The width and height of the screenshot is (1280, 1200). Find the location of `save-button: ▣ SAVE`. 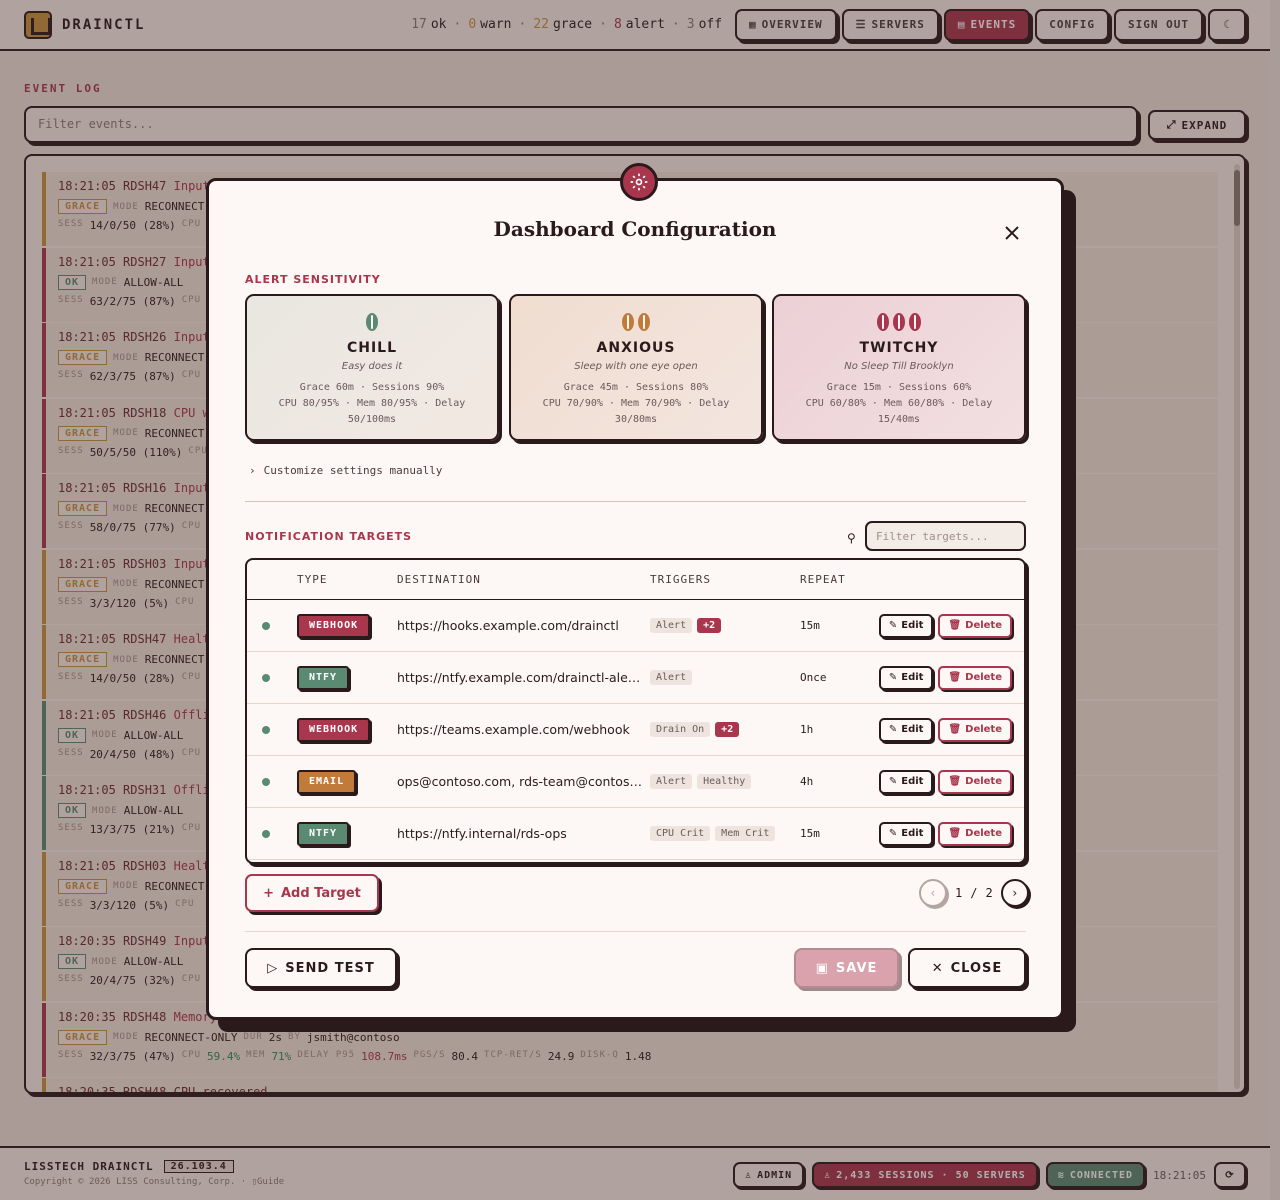

save-button: ▣ SAVE is located at coordinates (846, 968).